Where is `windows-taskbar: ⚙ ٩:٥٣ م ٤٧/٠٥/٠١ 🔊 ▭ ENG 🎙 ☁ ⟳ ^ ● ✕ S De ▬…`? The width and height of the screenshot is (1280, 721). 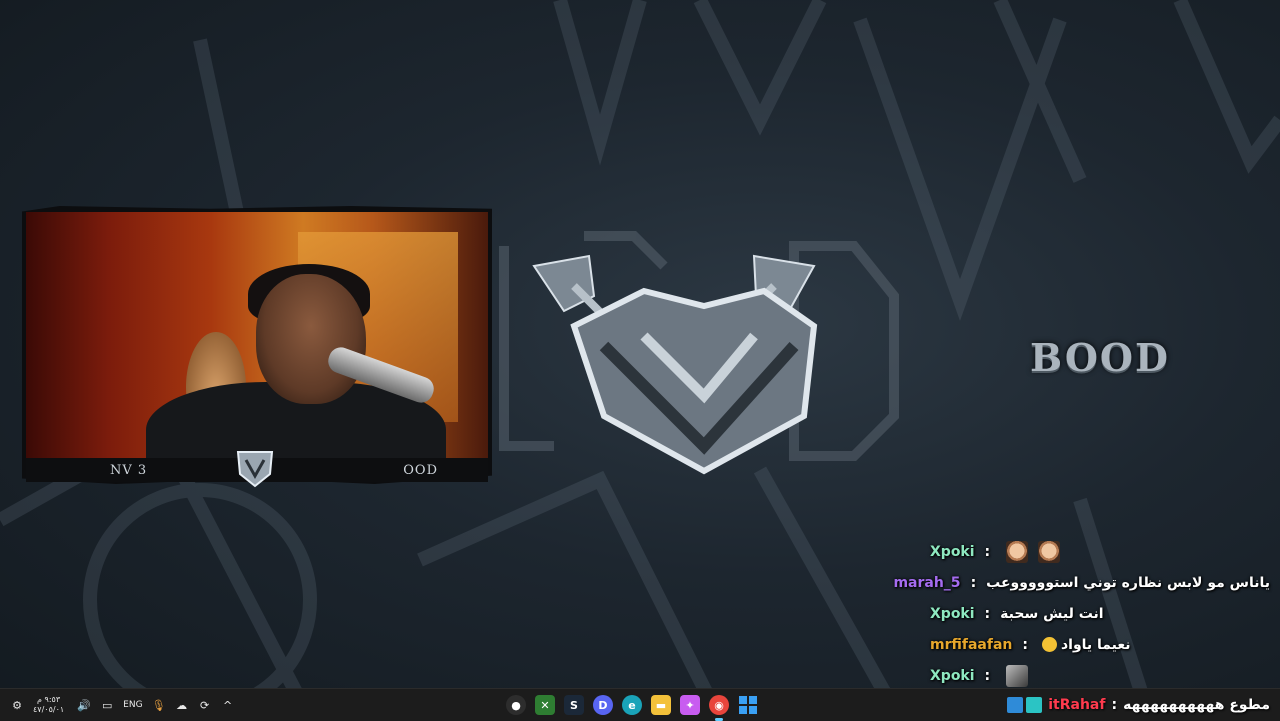 windows-taskbar: ⚙ ٩:٥٣ م ٤٧/٠٥/٠١ 🔊 ▭ ENG 🎙 ☁ ⟳ ^ ● ✕ S De ▬… is located at coordinates (640, 704).